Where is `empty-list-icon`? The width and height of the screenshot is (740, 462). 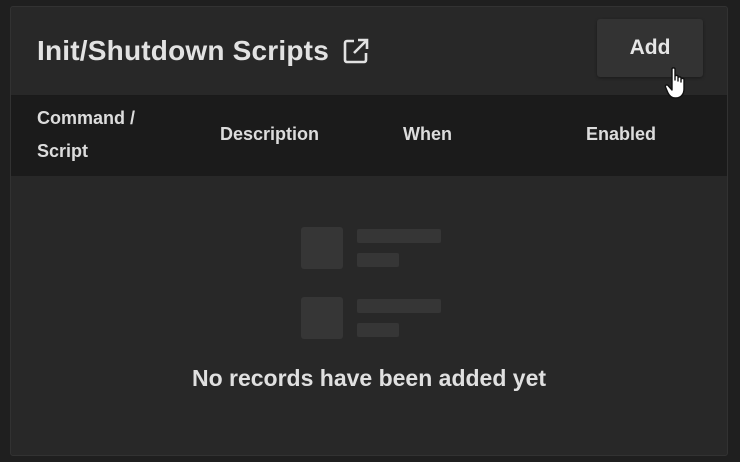 empty-list-icon is located at coordinates (371, 283).